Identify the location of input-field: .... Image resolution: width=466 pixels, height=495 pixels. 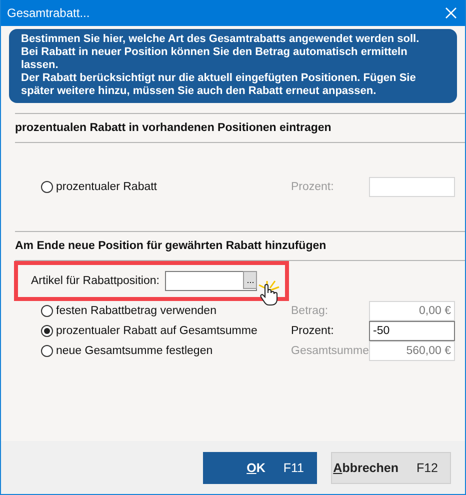
(211, 281).